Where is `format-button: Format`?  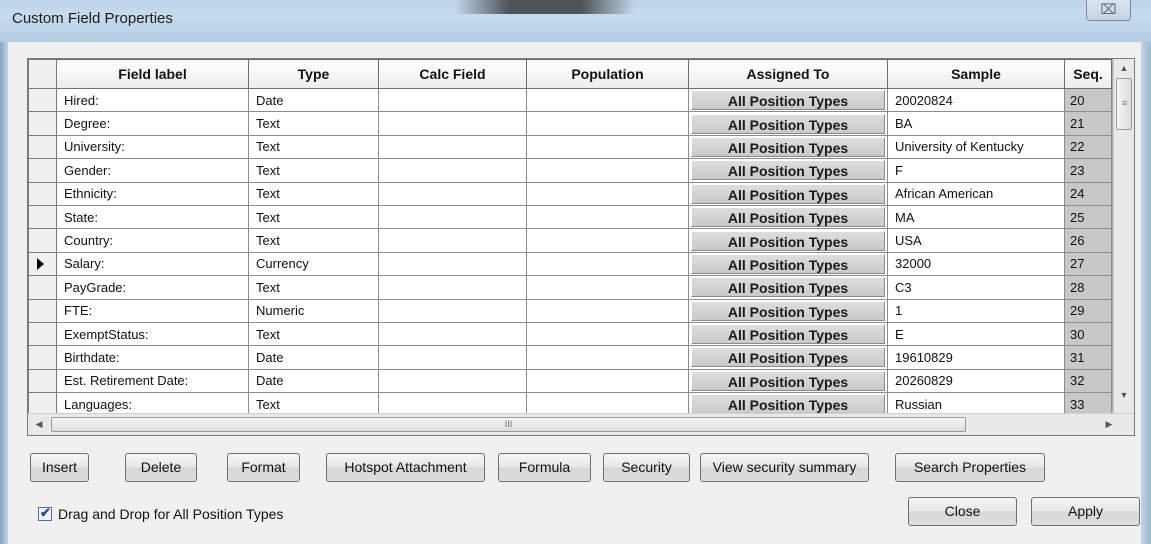
format-button: Format is located at coordinates (263, 467).